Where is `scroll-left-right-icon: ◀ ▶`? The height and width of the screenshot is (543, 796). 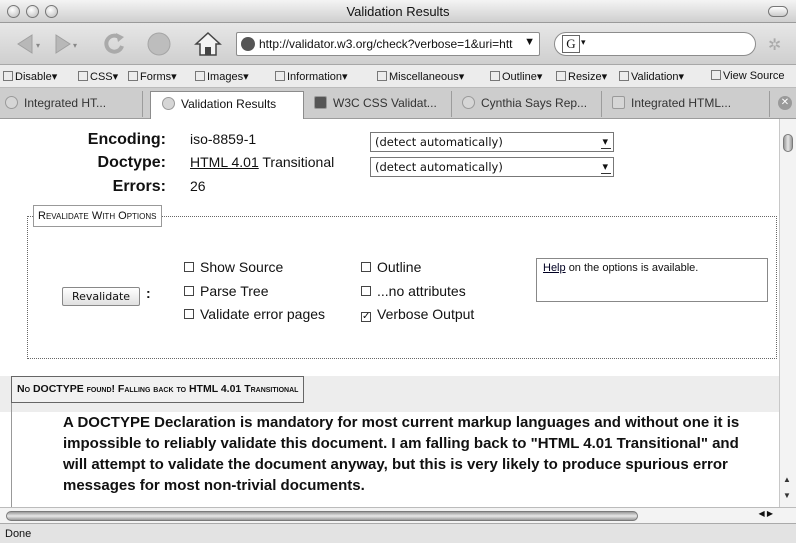 scroll-left-right-icon: ◀ ▶ is located at coordinates (765, 513).